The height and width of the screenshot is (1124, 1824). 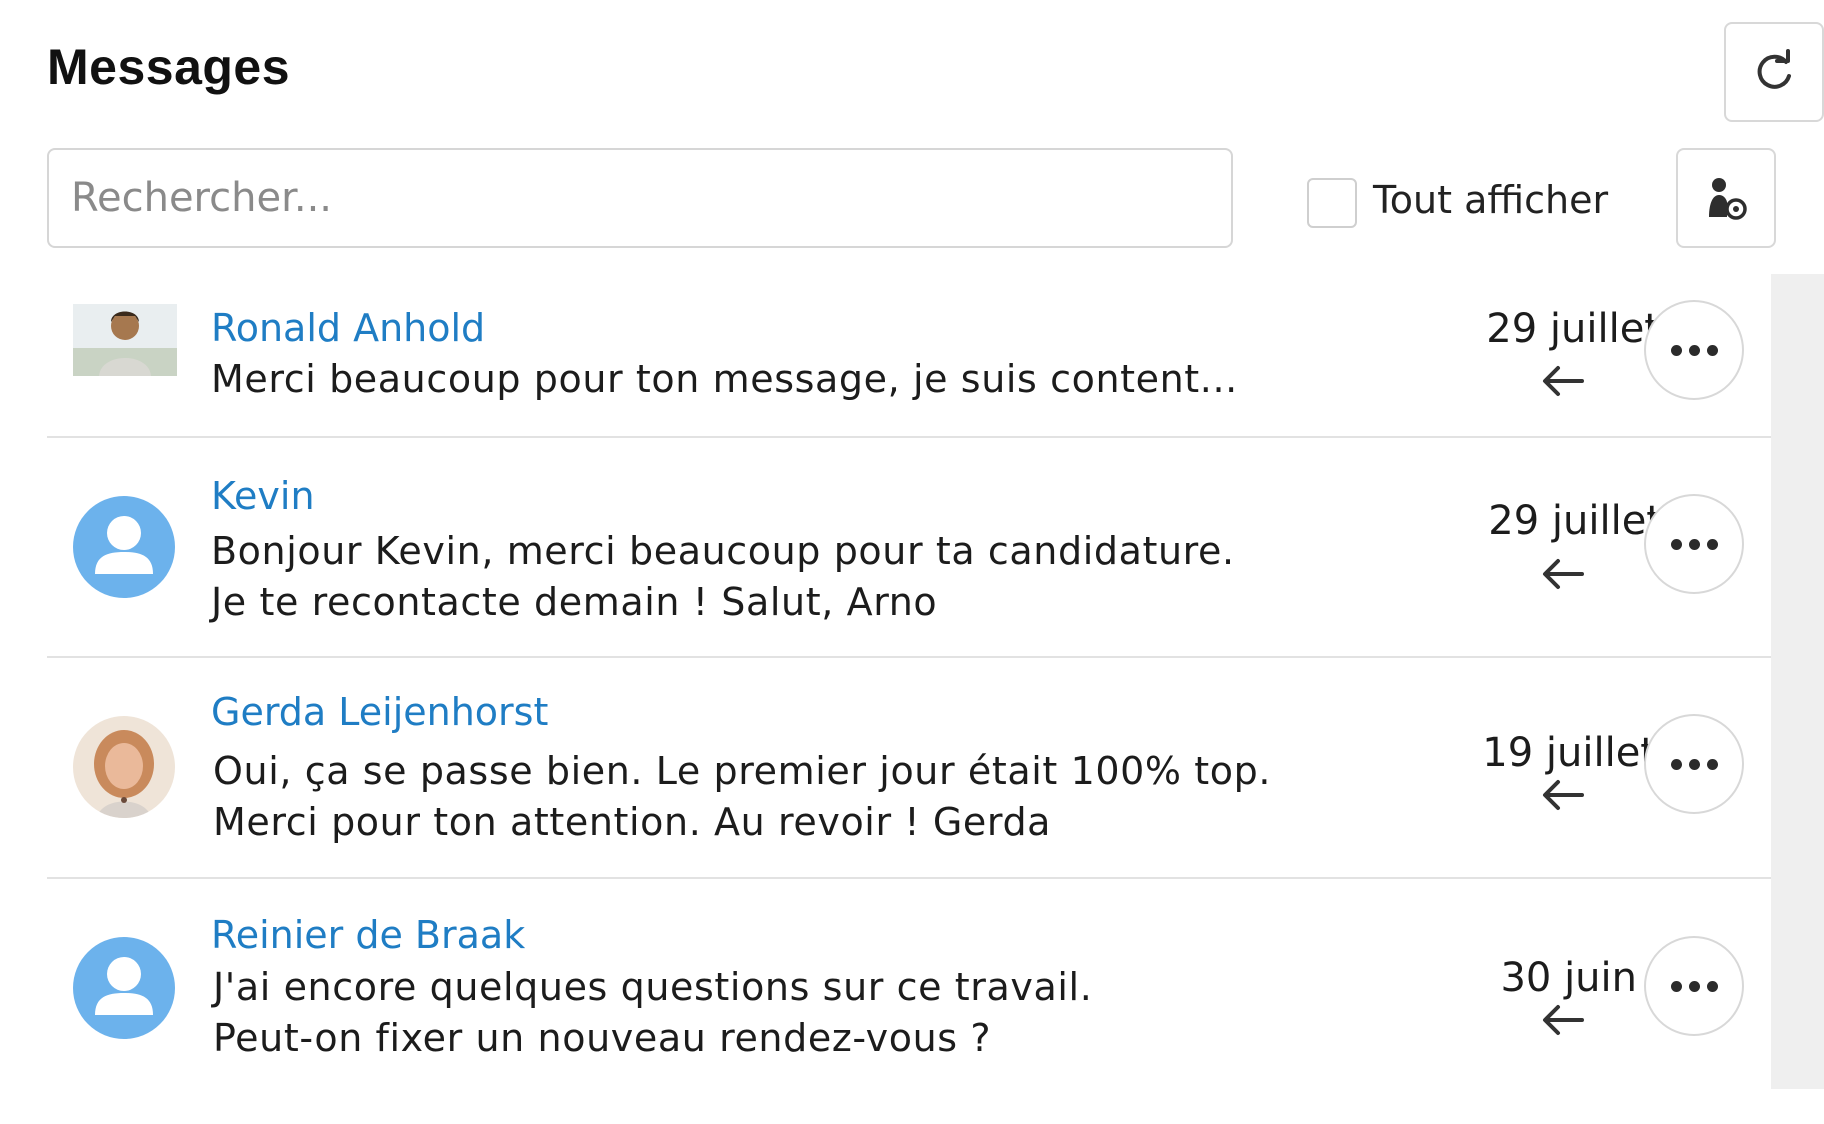 What do you see at coordinates (1774, 69) in the screenshot?
I see `refresh-icon` at bounding box center [1774, 69].